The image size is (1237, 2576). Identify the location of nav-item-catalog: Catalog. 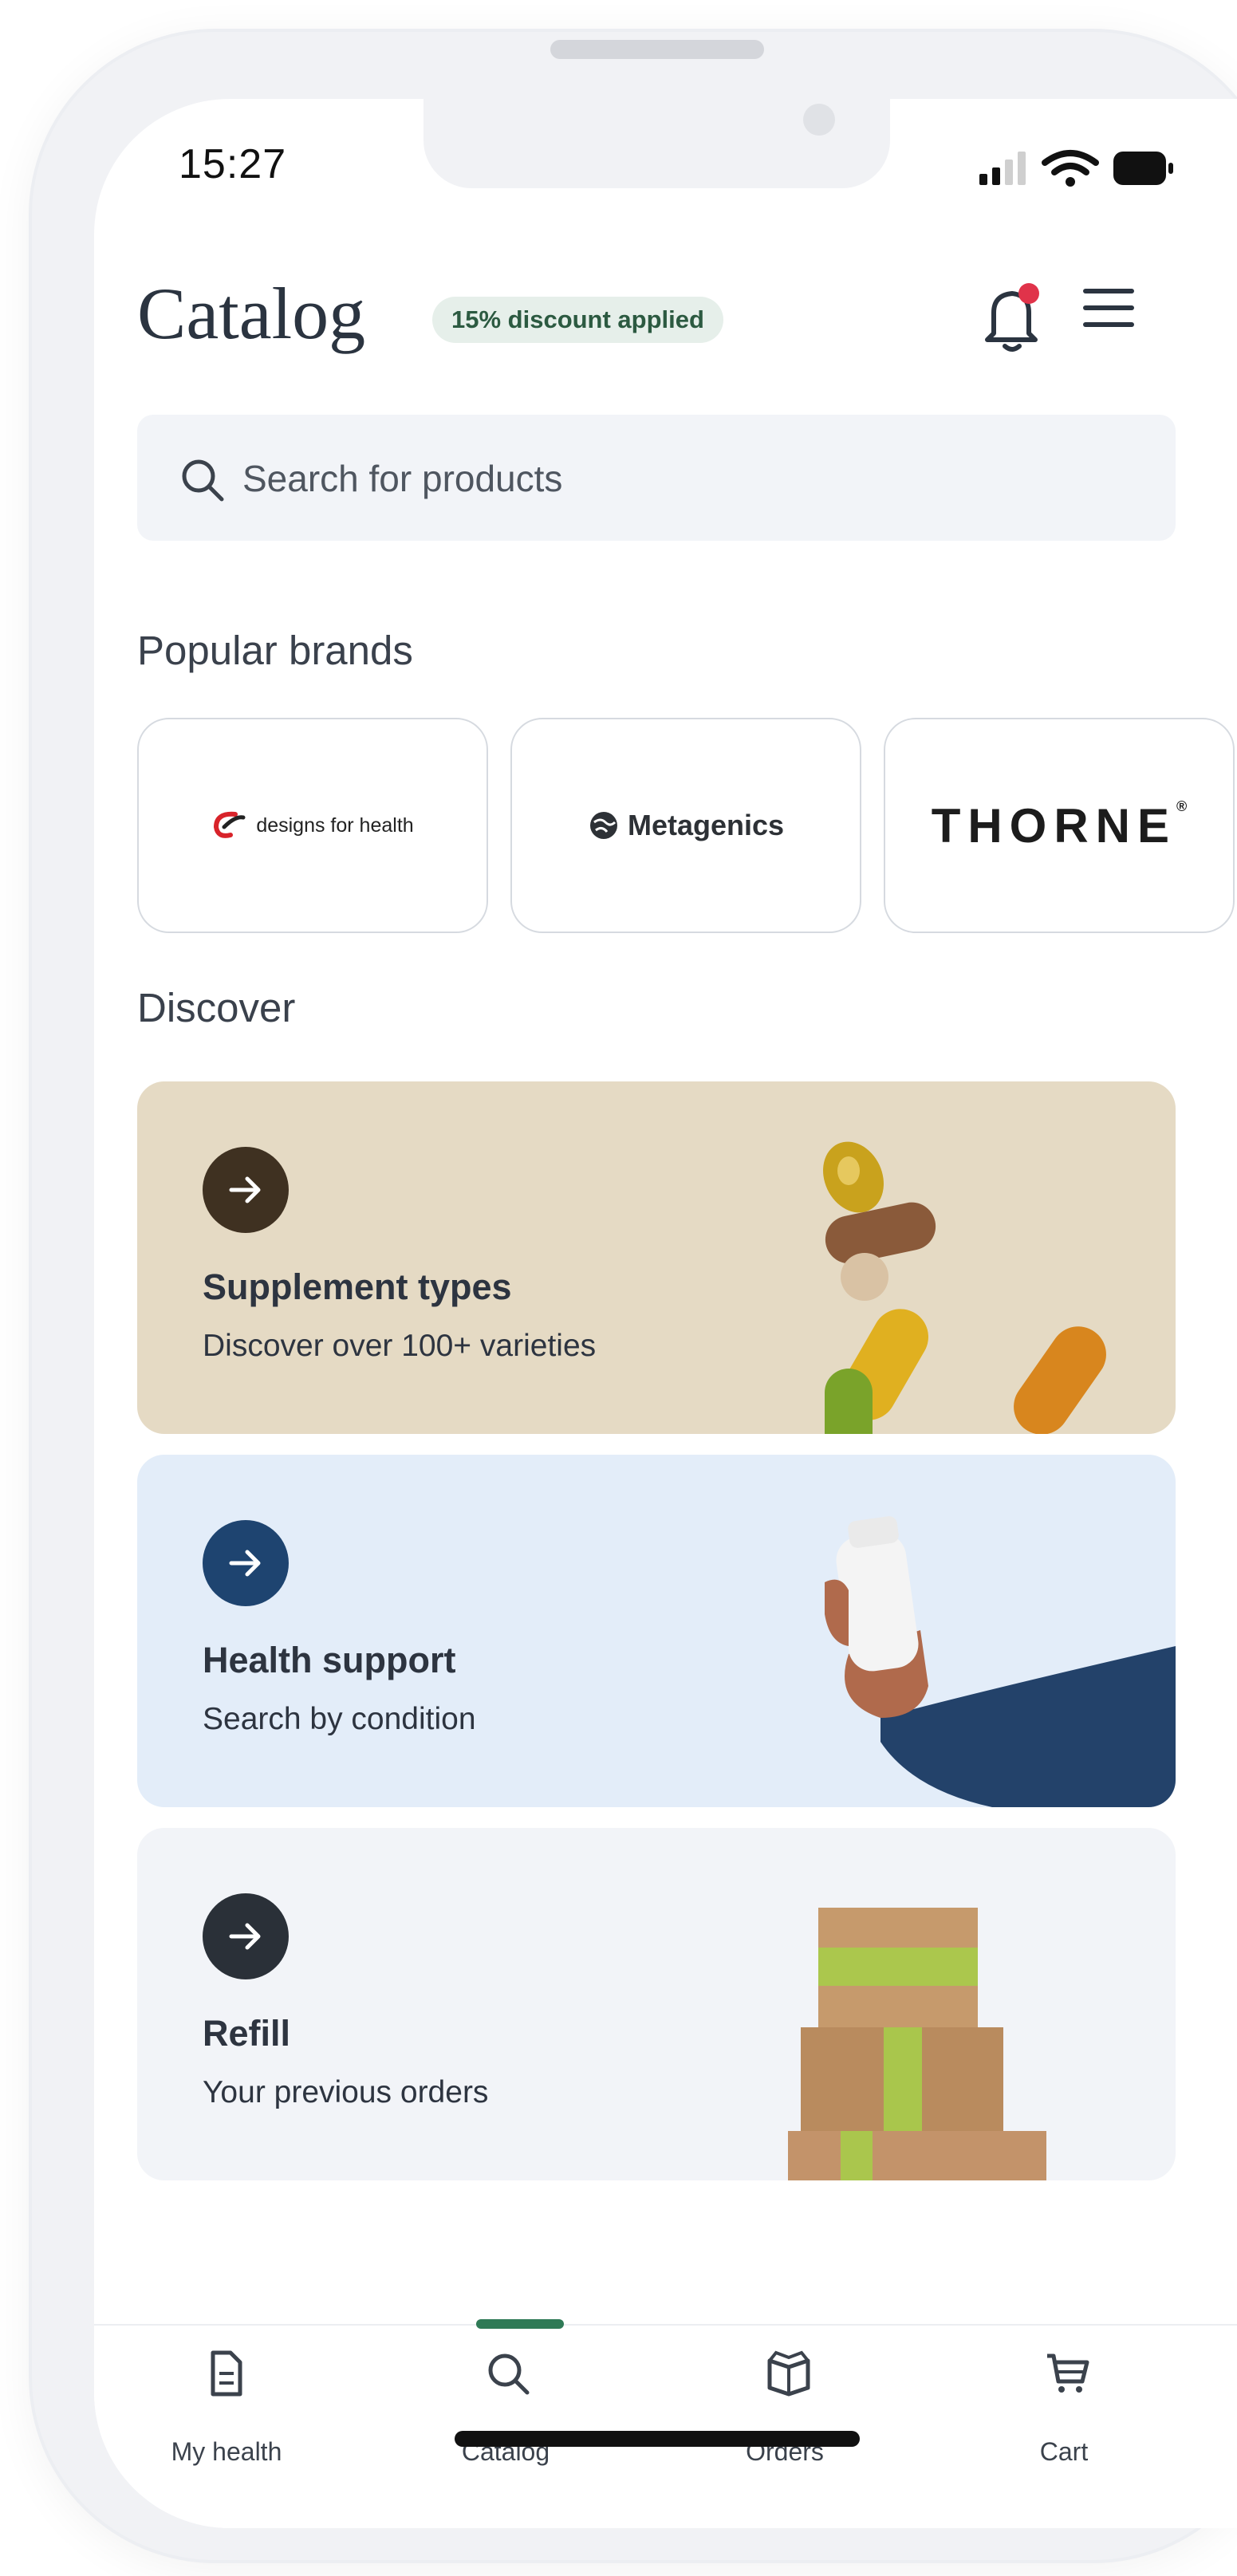
(505, 2402).